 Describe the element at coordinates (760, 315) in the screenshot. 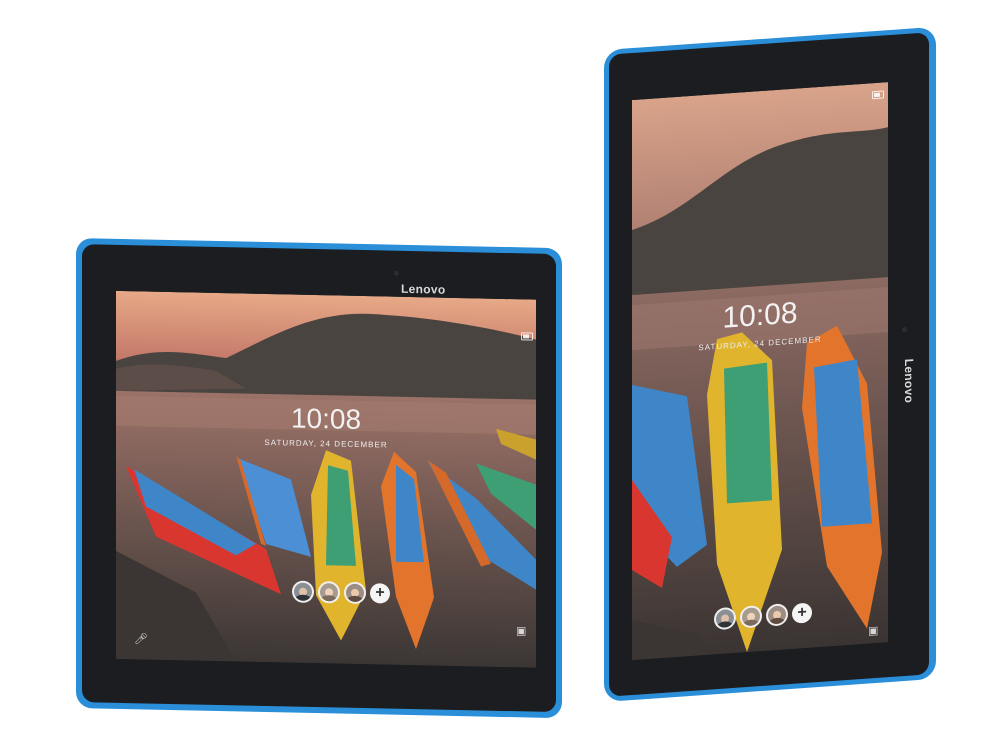

I see `lock-clock-portrait: 10:08` at that location.